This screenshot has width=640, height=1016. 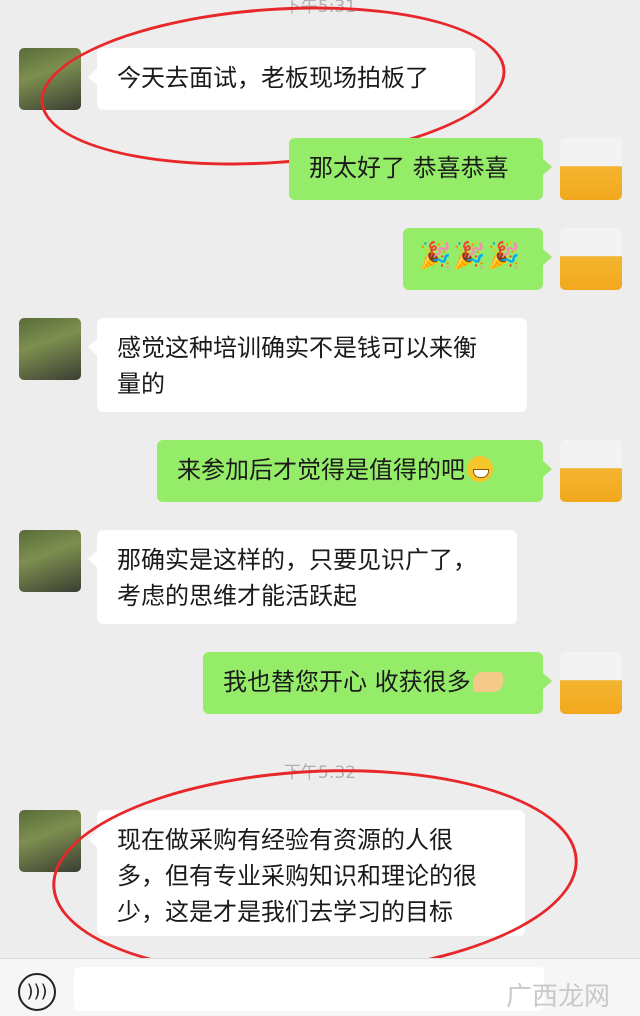 I want to click on message-text-line: 那确实是这样的，只要见识广了，, so click(x=297, y=560).